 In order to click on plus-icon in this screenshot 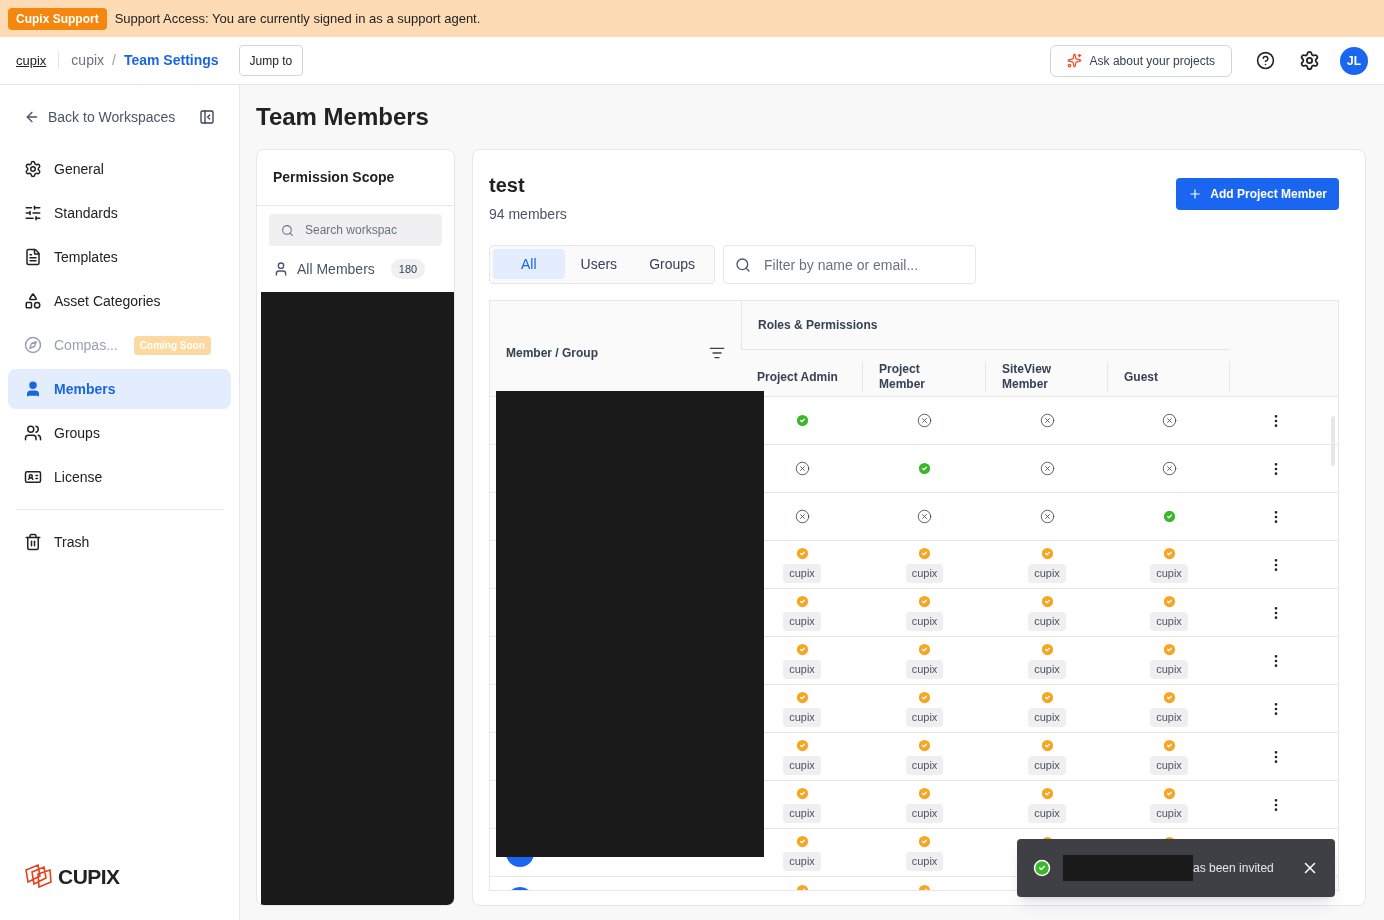, I will do `click(1195, 194)`.